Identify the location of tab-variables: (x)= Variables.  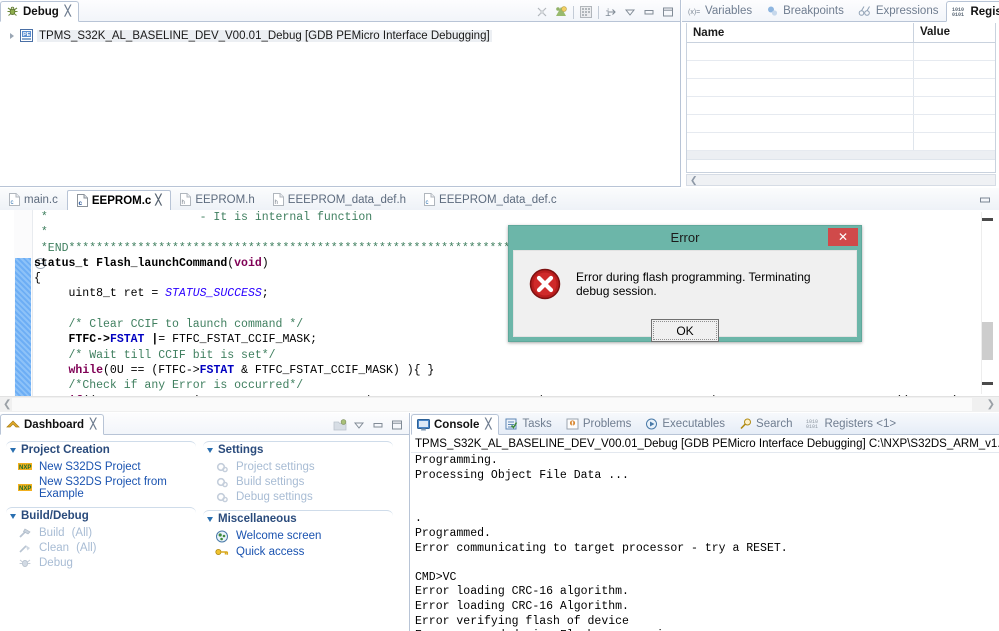
(721, 10).